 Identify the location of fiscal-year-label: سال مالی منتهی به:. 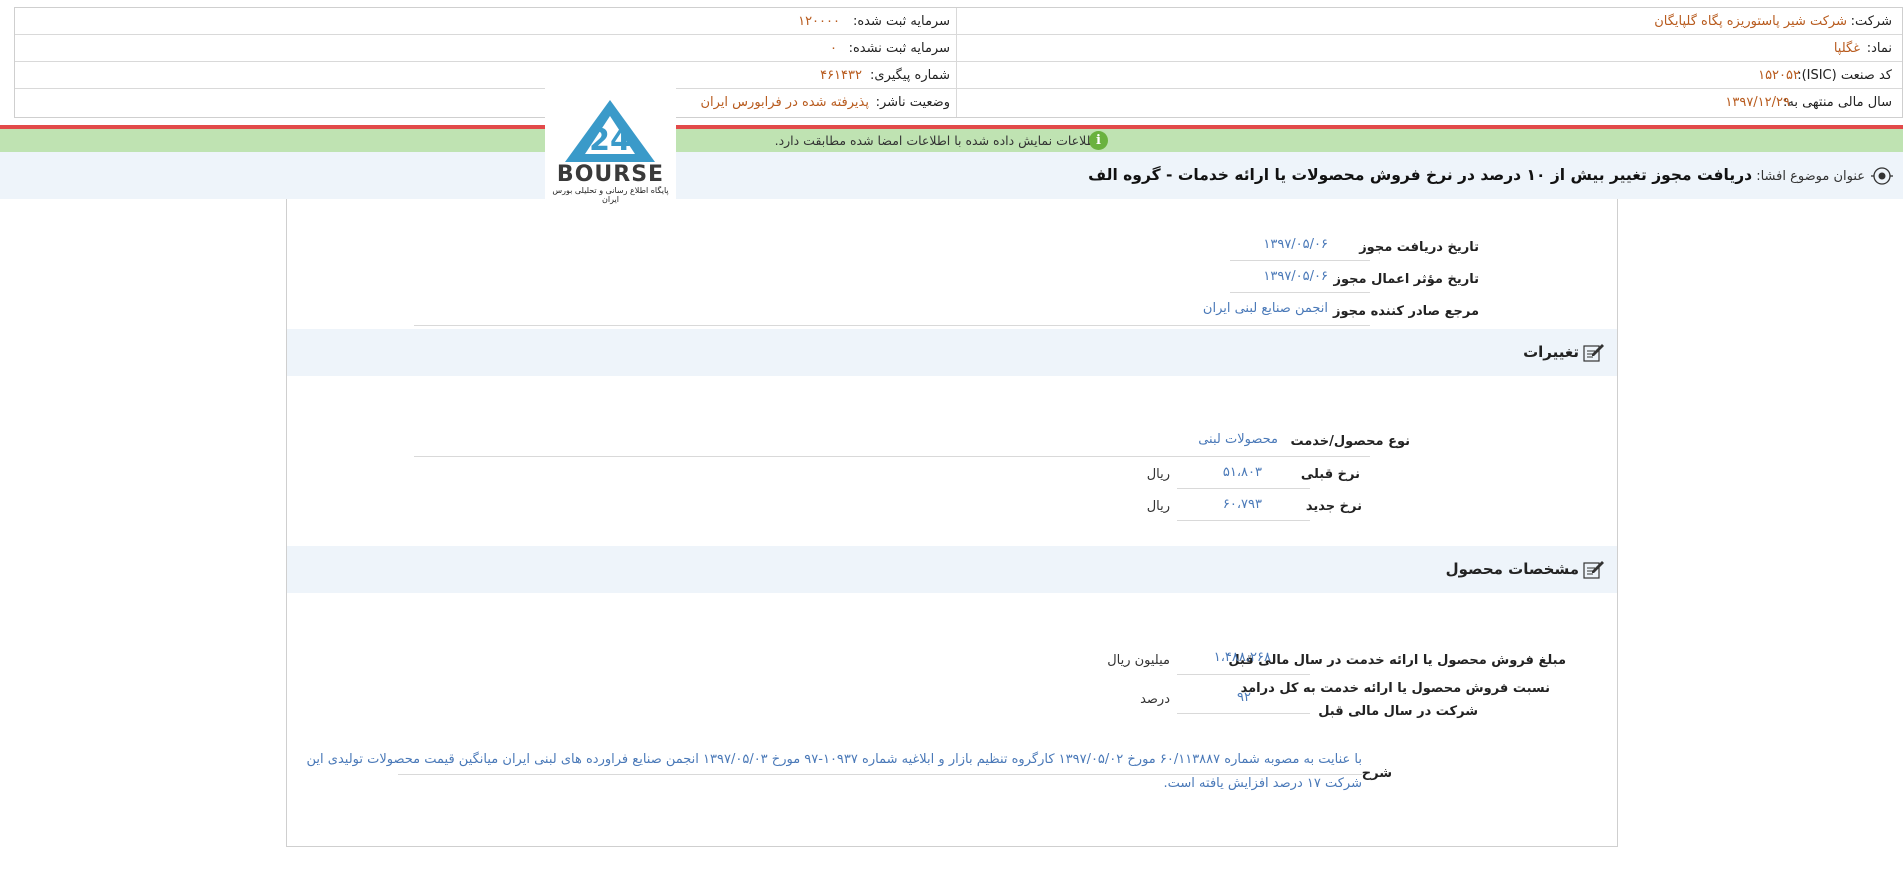
(1837, 102).